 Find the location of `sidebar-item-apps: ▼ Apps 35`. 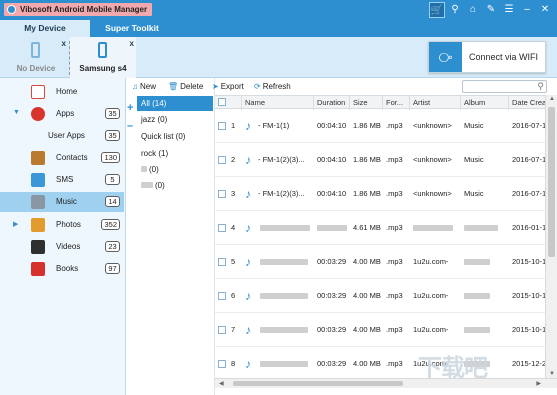

sidebar-item-apps: ▼ Apps 35 is located at coordinates (62, 114).